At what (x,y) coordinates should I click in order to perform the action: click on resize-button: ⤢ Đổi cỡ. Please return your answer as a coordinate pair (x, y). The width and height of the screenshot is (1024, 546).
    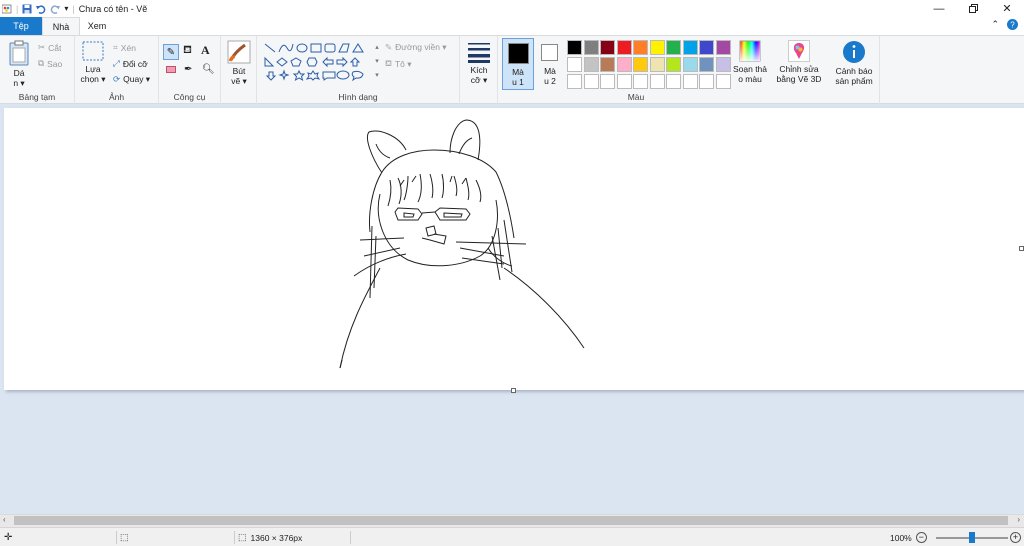
    Looking at the image, I should click on (130, 63).